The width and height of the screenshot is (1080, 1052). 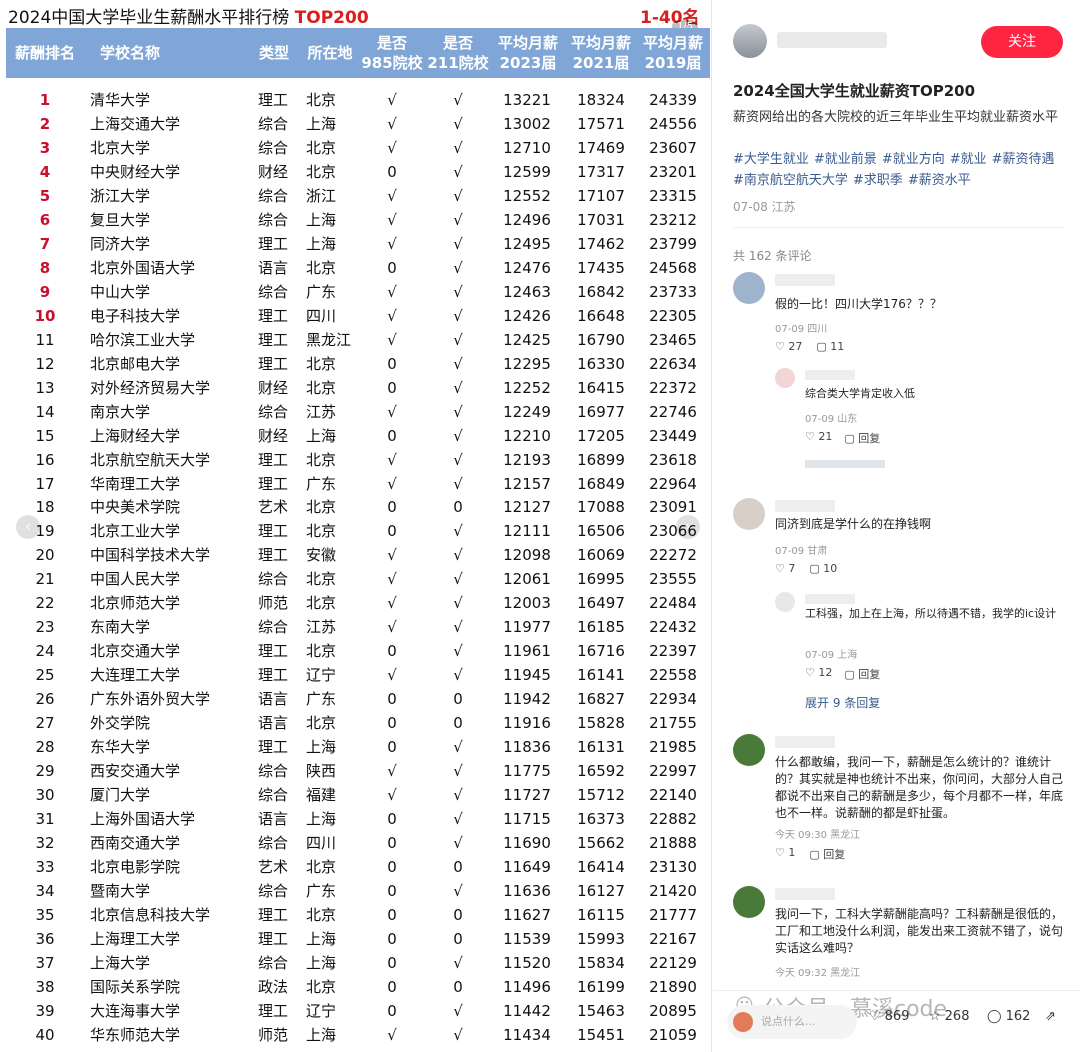 What do you see at coordinates (832, 40) in the screenshot?
I see `author-name-blurred` at bounding box center [832, 40].